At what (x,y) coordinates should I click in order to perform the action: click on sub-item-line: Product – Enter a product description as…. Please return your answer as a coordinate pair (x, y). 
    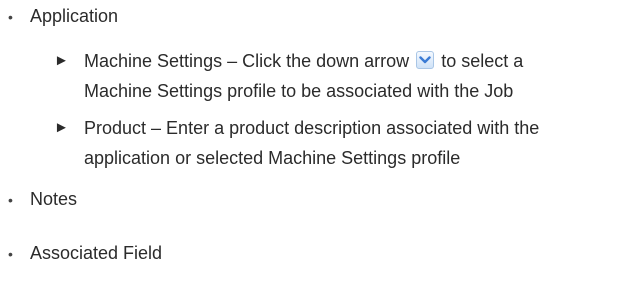
    Looking at the image, I should click on (312, 128).